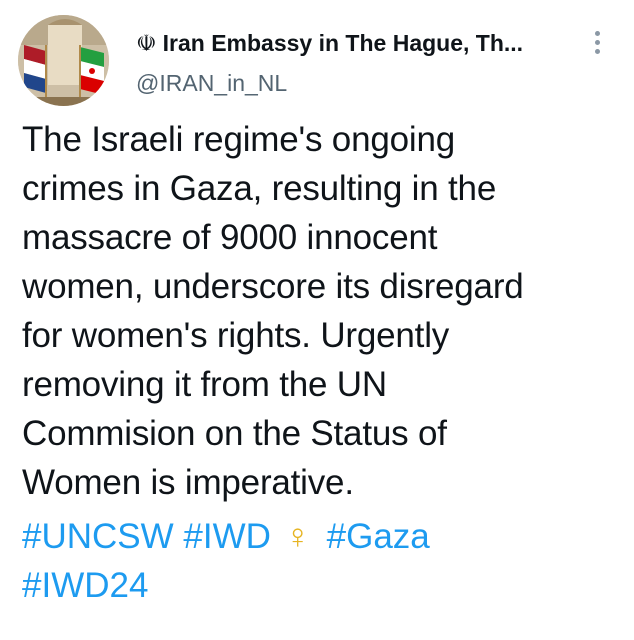  I want to click on hashtag-uncsw: #UNCSW, so click(98, 536).